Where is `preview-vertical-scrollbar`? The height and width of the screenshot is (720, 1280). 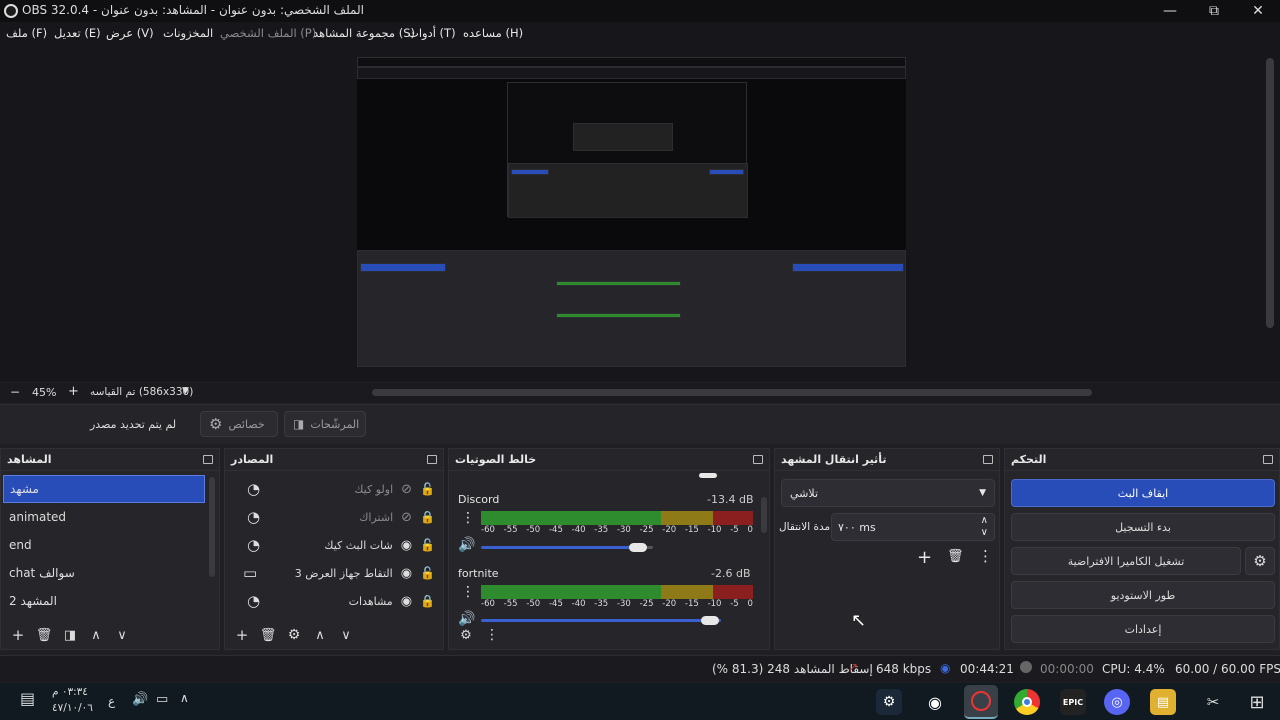 preview-vertical-scrollbar is located at coordinates (1270, 193).